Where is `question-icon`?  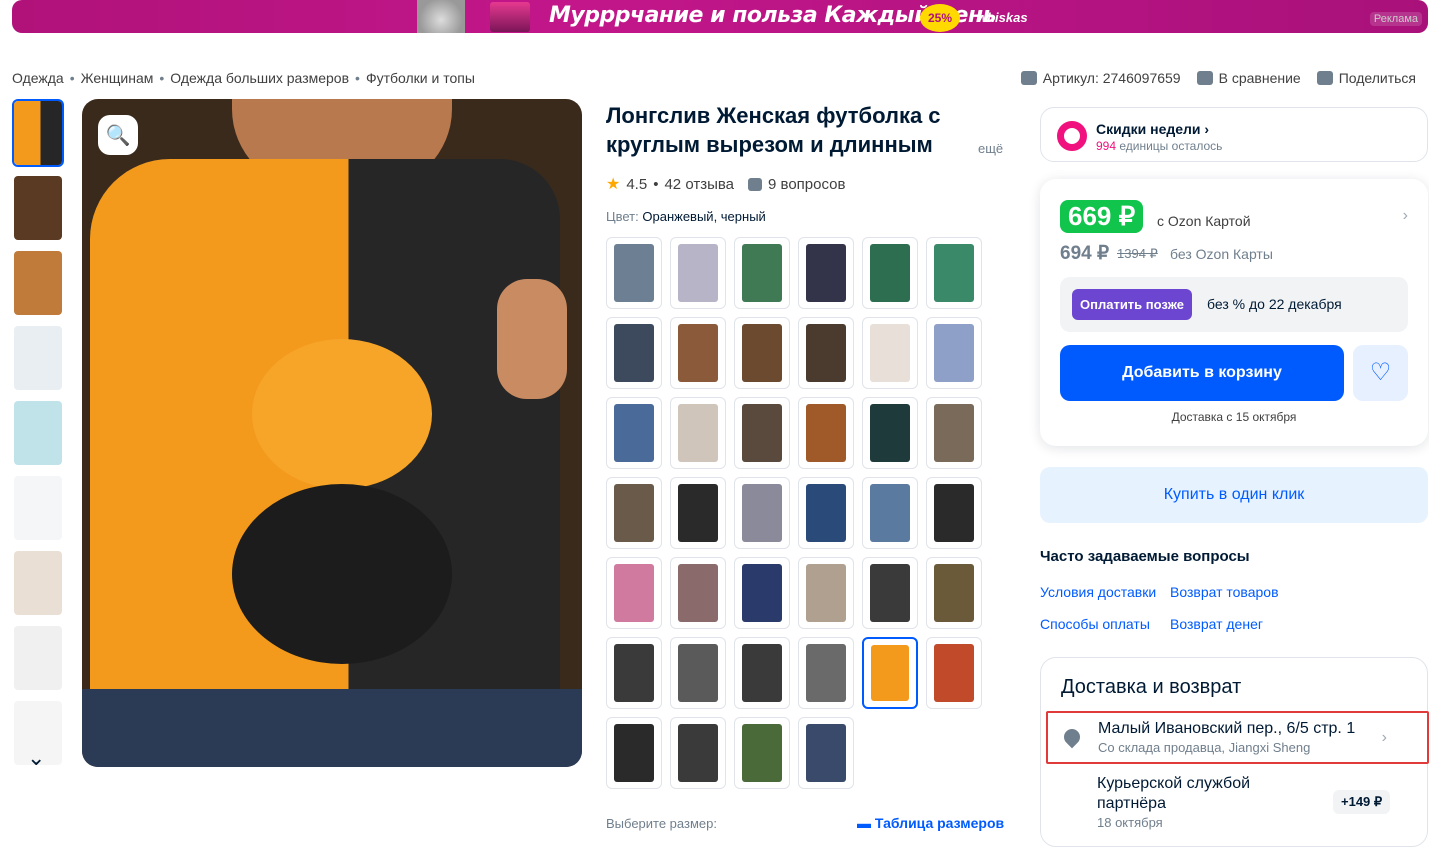
question-icon is located at coordinates (755, 184).